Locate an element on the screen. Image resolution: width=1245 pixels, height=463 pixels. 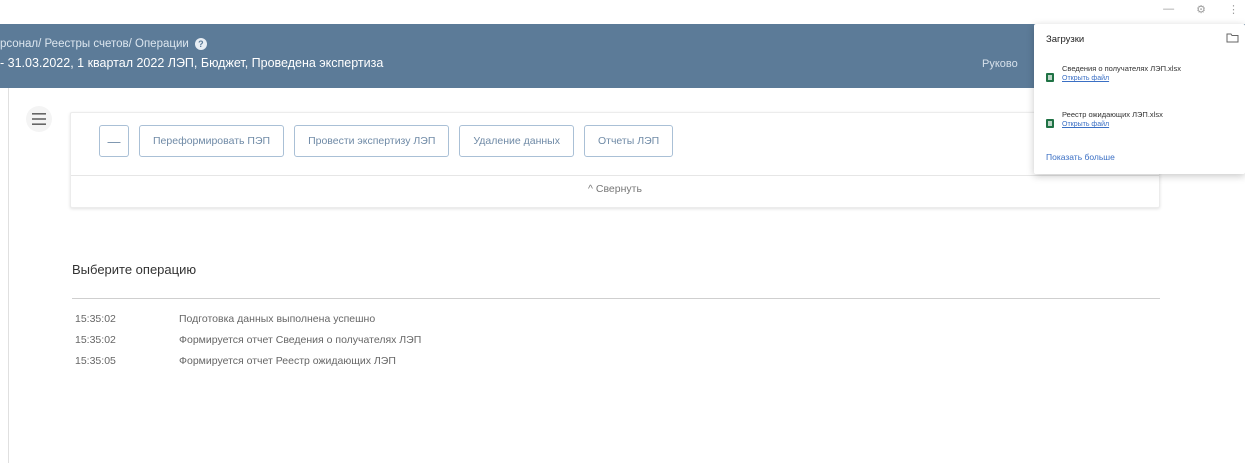
help-icon: ? is located at coordinates (200, 44).